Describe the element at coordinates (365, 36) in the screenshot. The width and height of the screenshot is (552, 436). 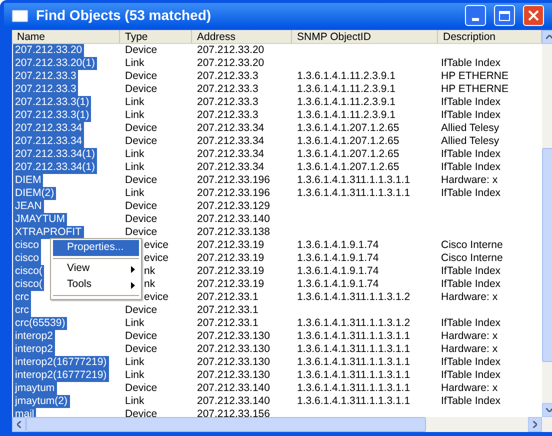
I see `column-header: SNMP ObjectID` at that location.